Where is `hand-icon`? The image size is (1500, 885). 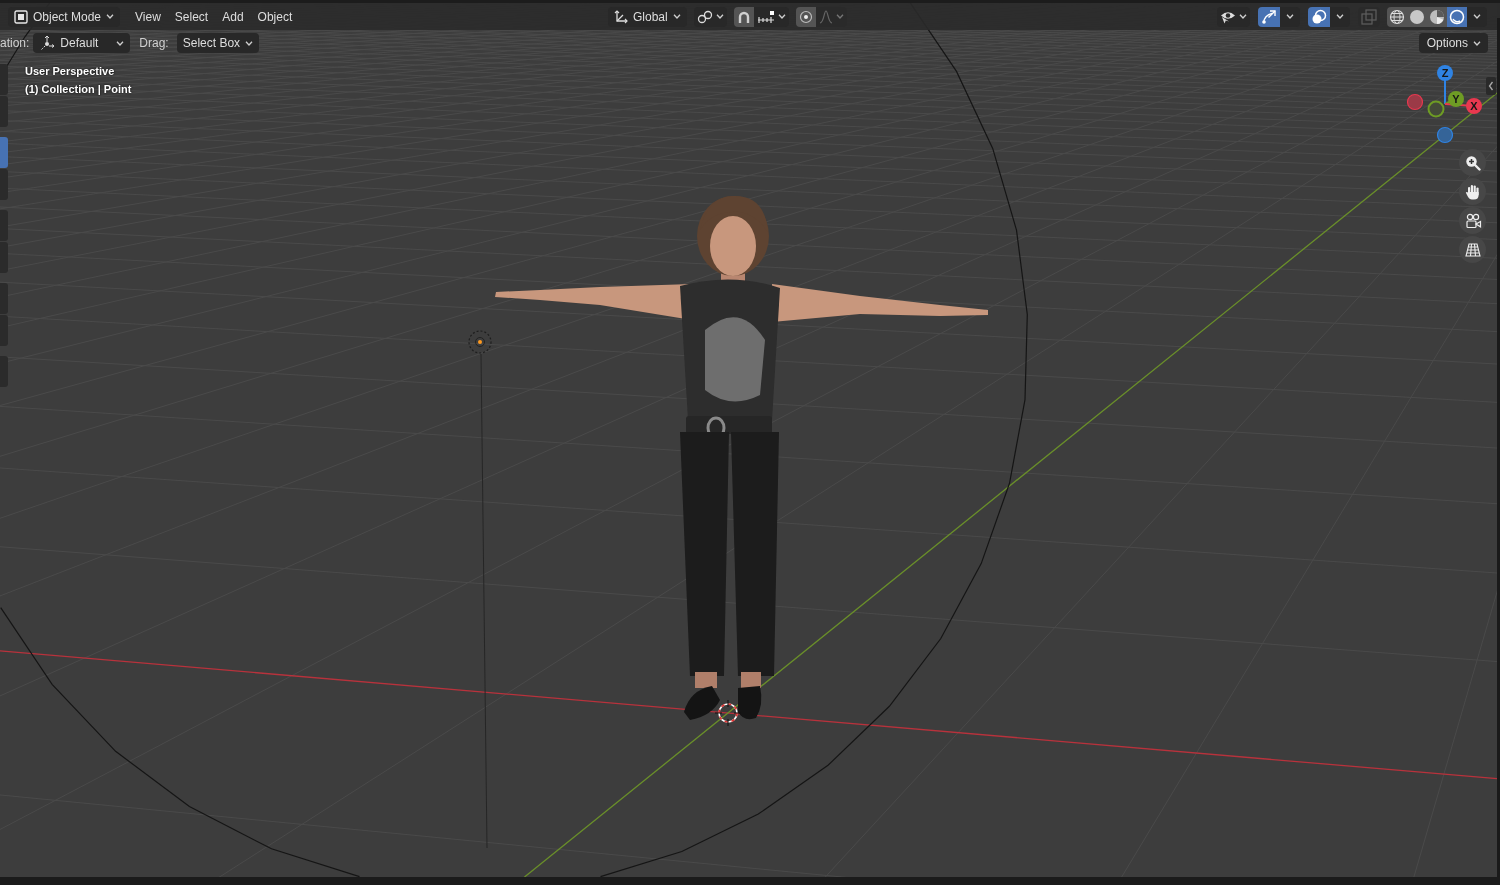 hand-icon is located at coordinates (1472, 191).